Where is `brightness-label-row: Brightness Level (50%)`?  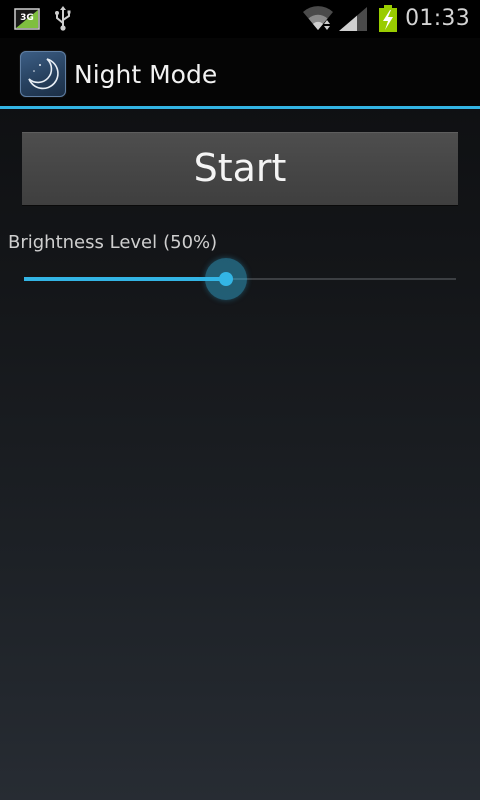
brightness-label-row: Brightness Level (50%) is located at coordinates (112, 243).